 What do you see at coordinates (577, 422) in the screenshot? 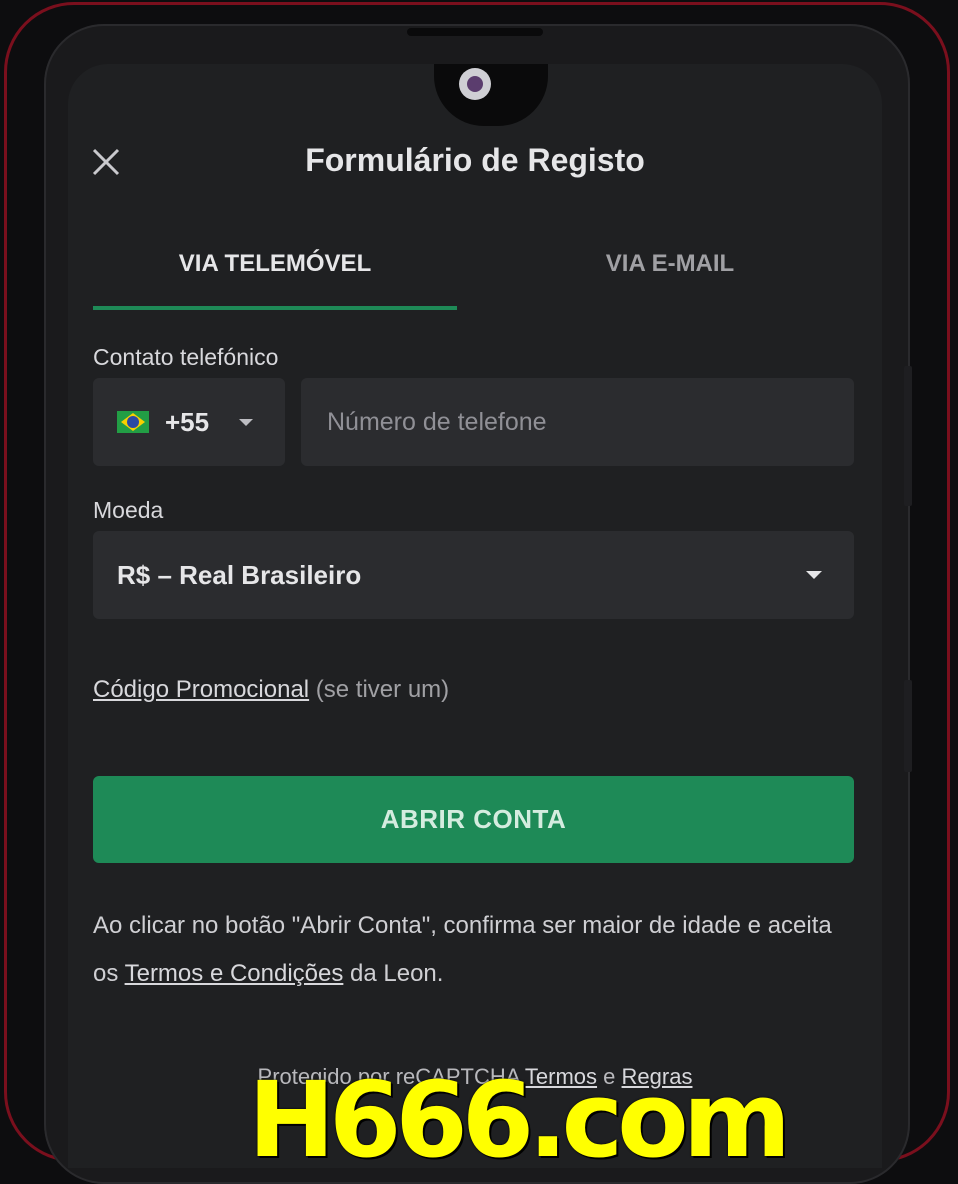
I see `phone-number-input` at bounding box center [577, 422].